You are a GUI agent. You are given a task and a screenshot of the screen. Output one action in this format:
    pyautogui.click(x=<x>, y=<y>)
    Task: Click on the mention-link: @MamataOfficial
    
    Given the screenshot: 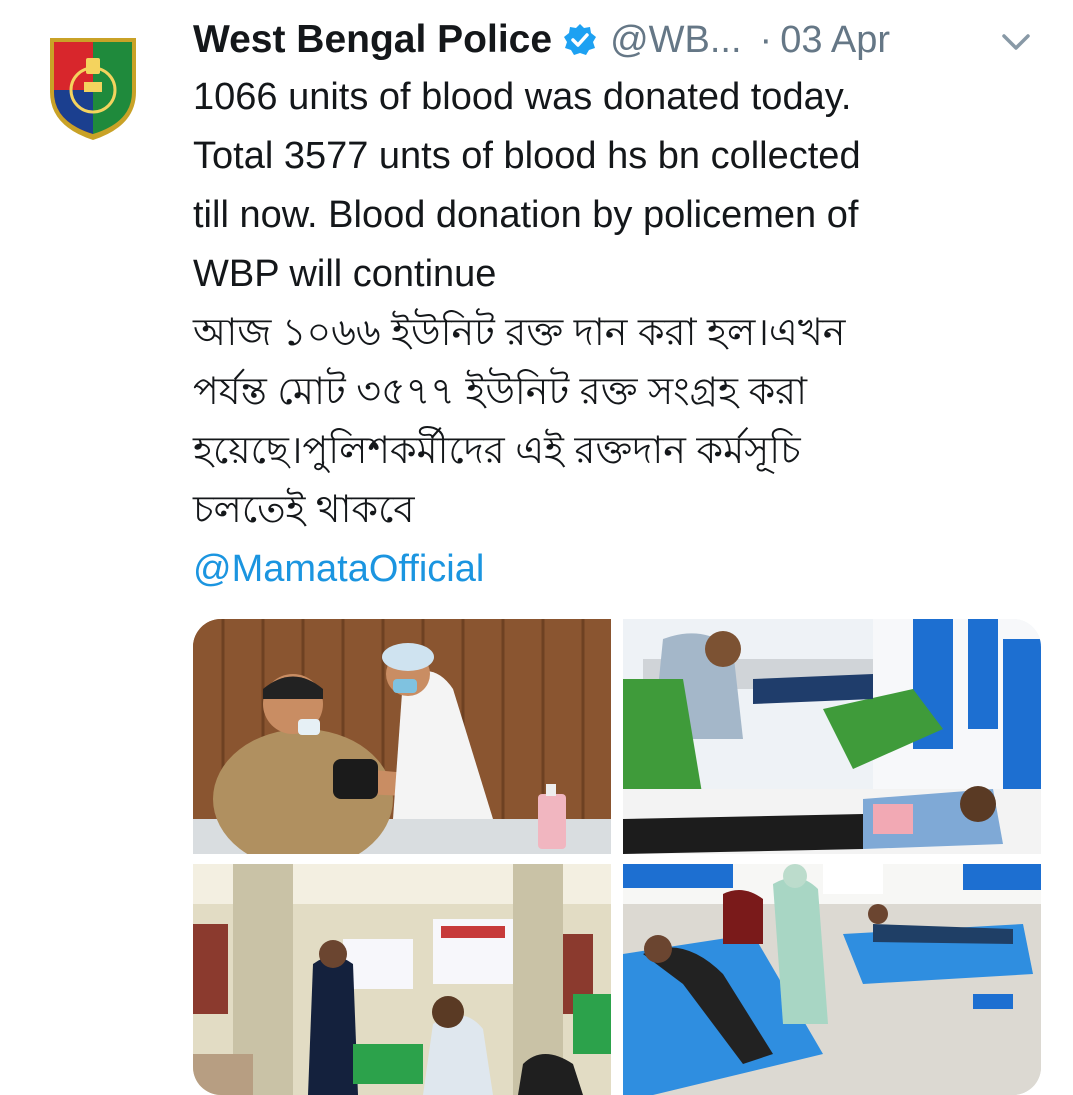 What is the action you would take?
    pyautogui.click(x=623, y=569)
    